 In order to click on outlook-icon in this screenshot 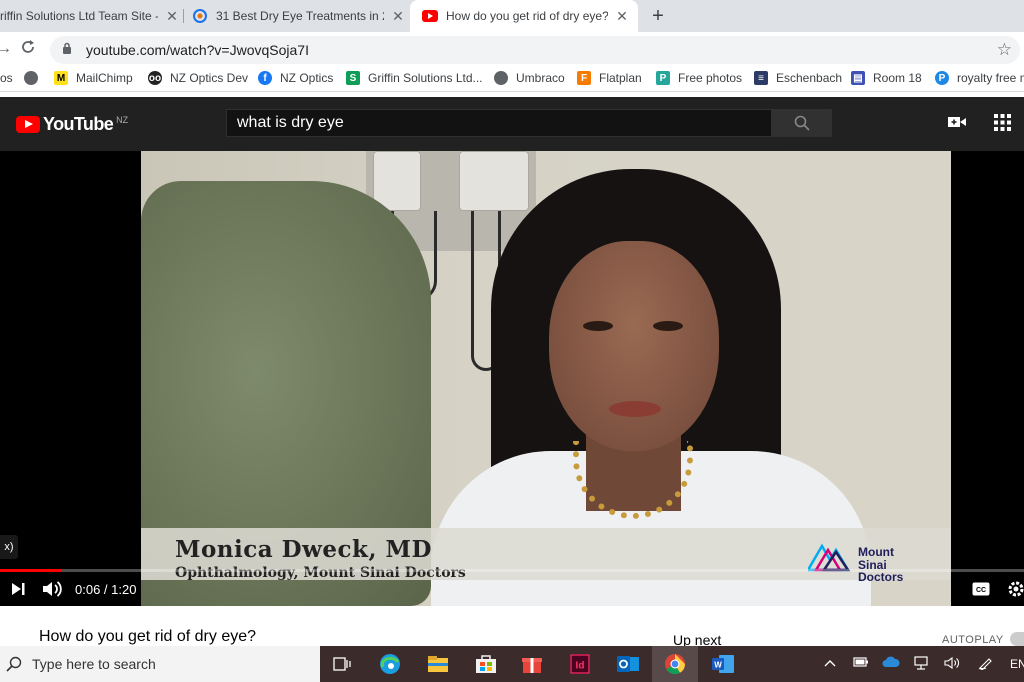, I will do `click(628, 664)`.